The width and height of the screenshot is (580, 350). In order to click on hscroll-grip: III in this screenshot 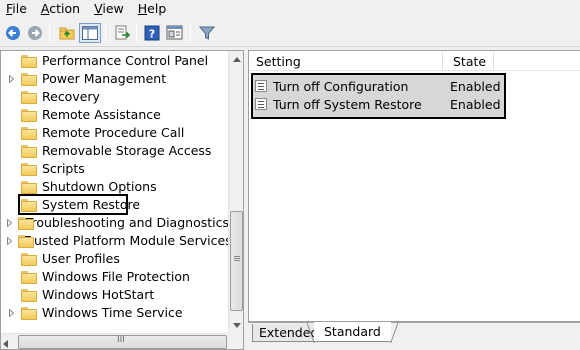, I will do `click(121, 340)`.